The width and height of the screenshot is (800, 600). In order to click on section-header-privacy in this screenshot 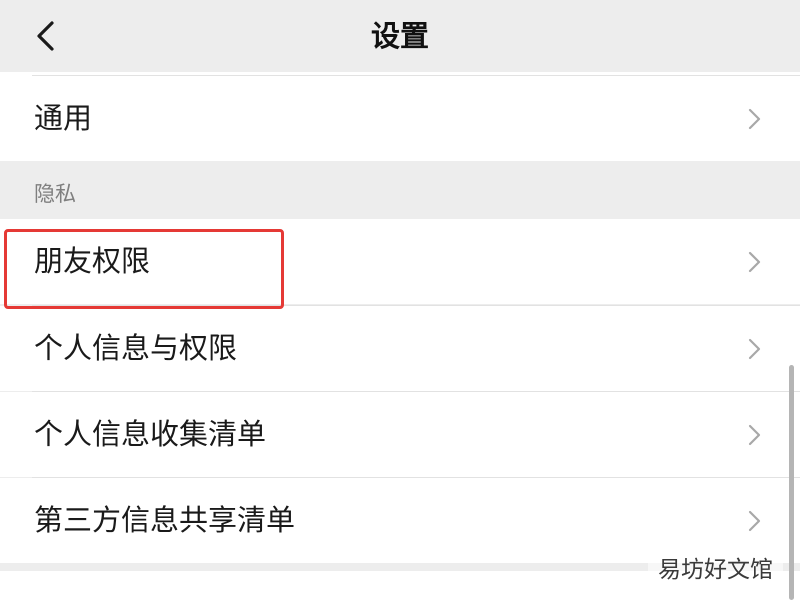, I will do `click(400, 190)`.